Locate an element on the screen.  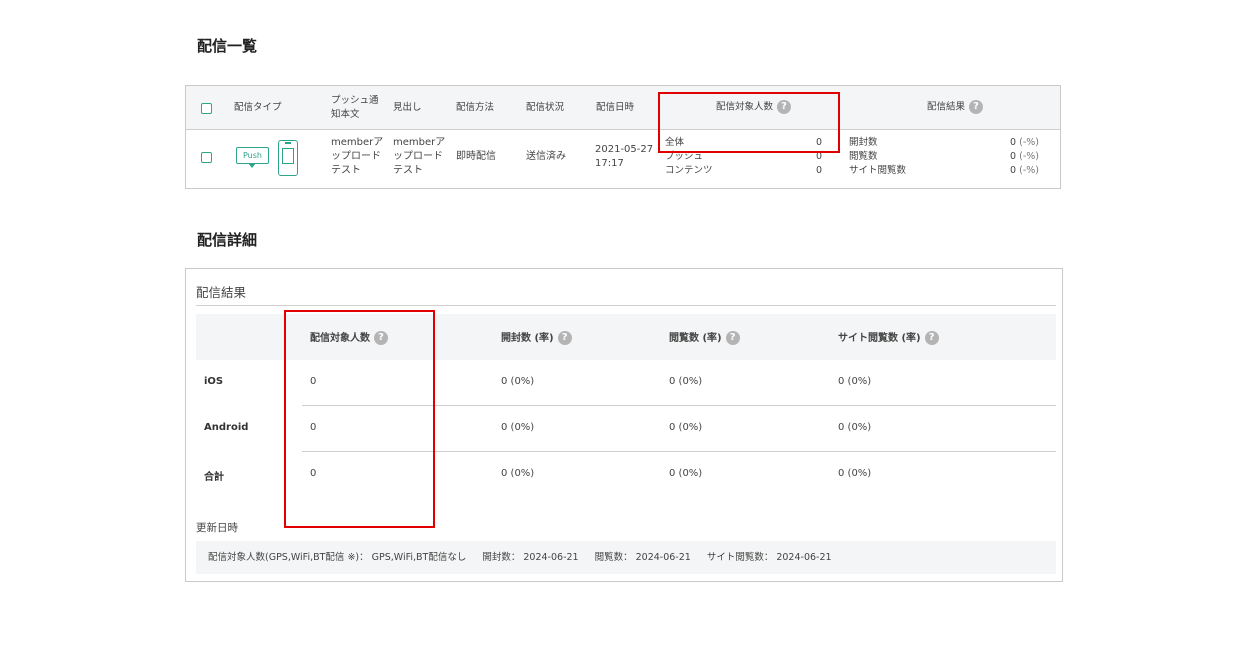
select-all-checkbox is located at coordinates (206, 108).